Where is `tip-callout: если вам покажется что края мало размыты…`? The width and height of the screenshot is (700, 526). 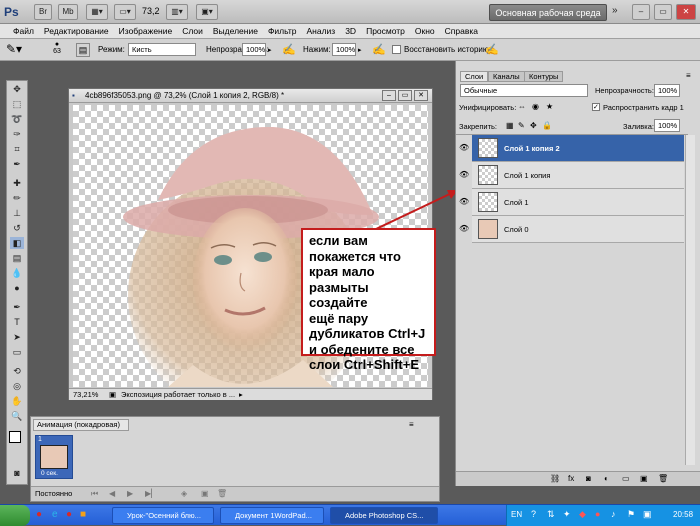
tip-callout: если вам покажется что края мало размыты… is located at coordinates (368, 300).